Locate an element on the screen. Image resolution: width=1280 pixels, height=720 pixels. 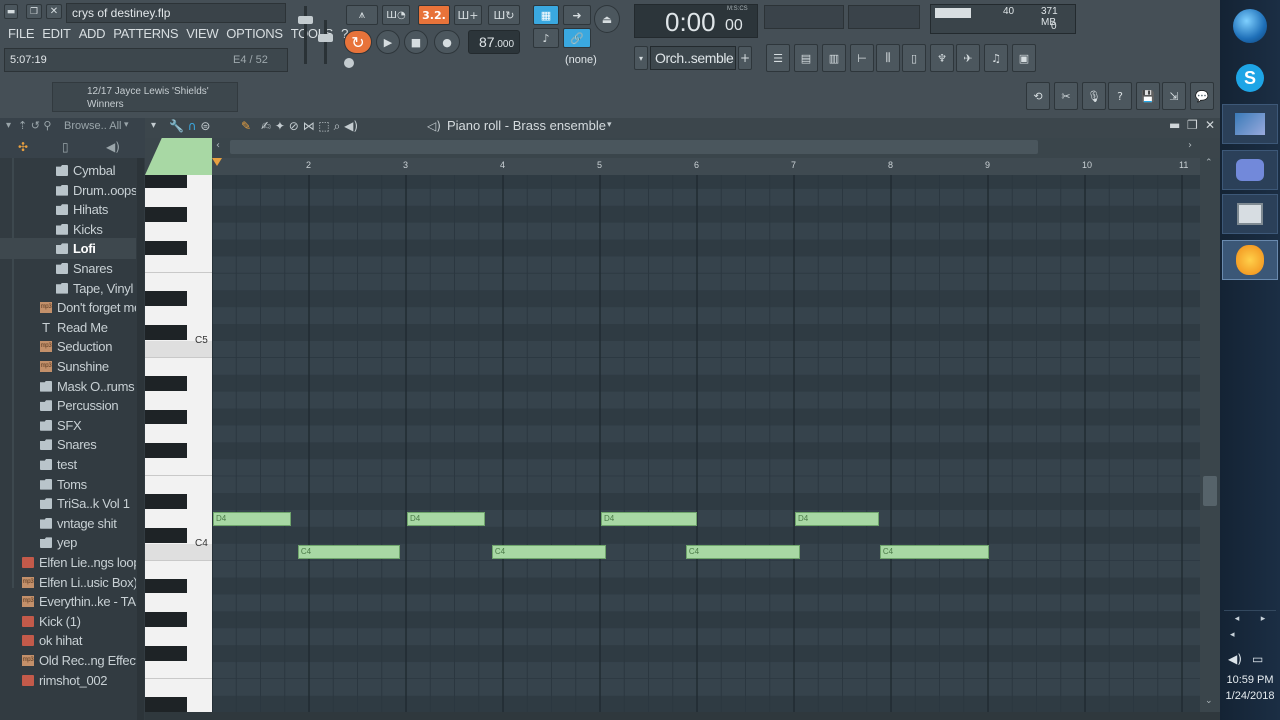
browser-item: test is located at coordinates (68, 464).